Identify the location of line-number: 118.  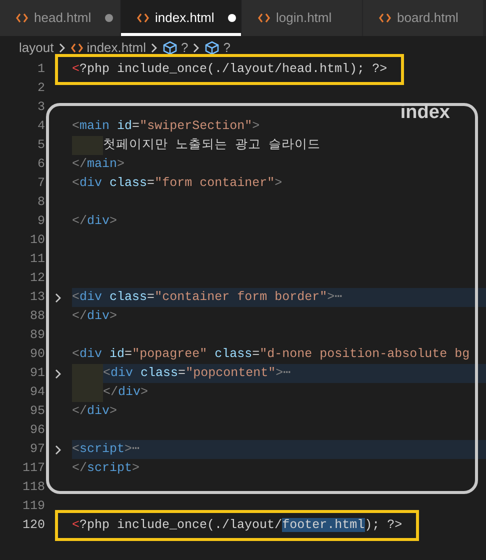
(33, 487).